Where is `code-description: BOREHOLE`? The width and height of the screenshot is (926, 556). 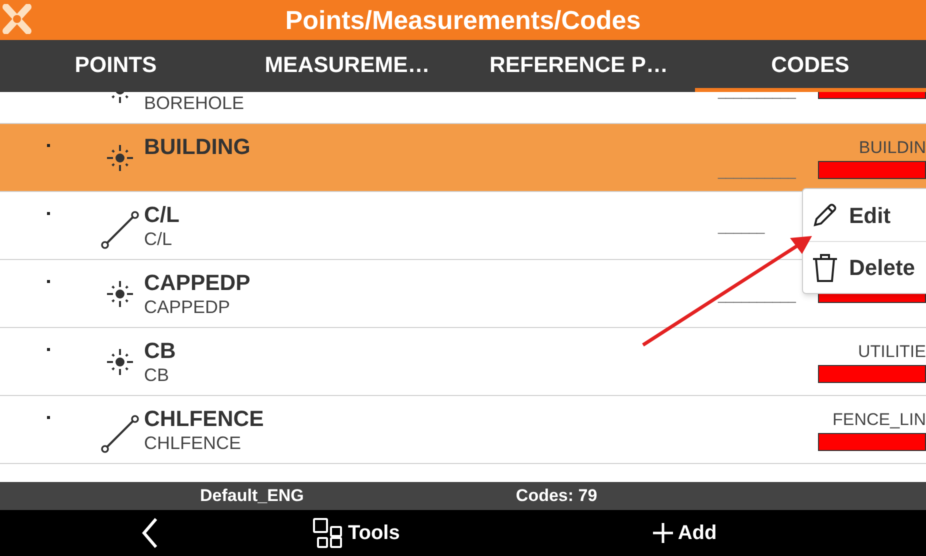
code-description: BOREHOLE is located at coordinates (195, 103).